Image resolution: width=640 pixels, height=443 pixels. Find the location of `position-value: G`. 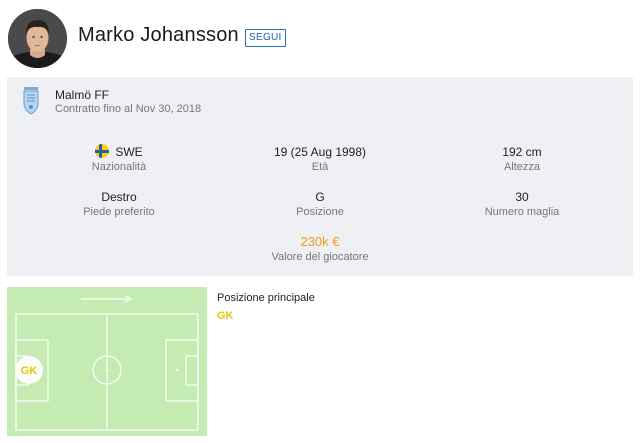

position-value: G is located at coordinates (320, 197).